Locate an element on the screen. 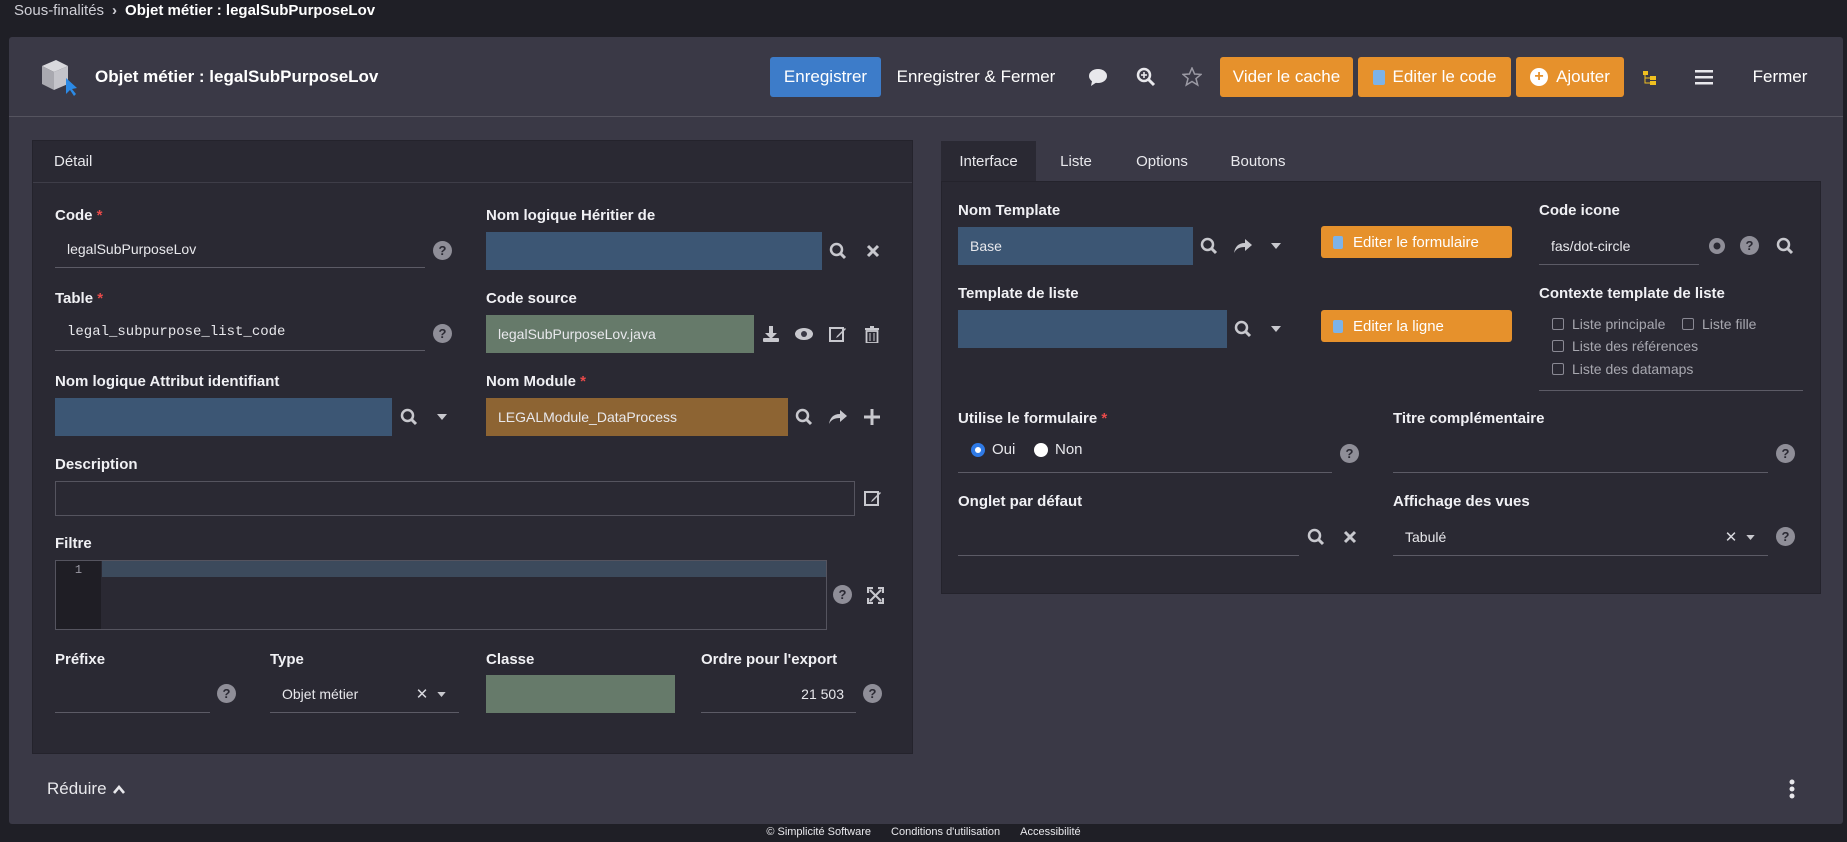  module-field: LEGALModule_DataProcess is located at coordinates (637, 417).